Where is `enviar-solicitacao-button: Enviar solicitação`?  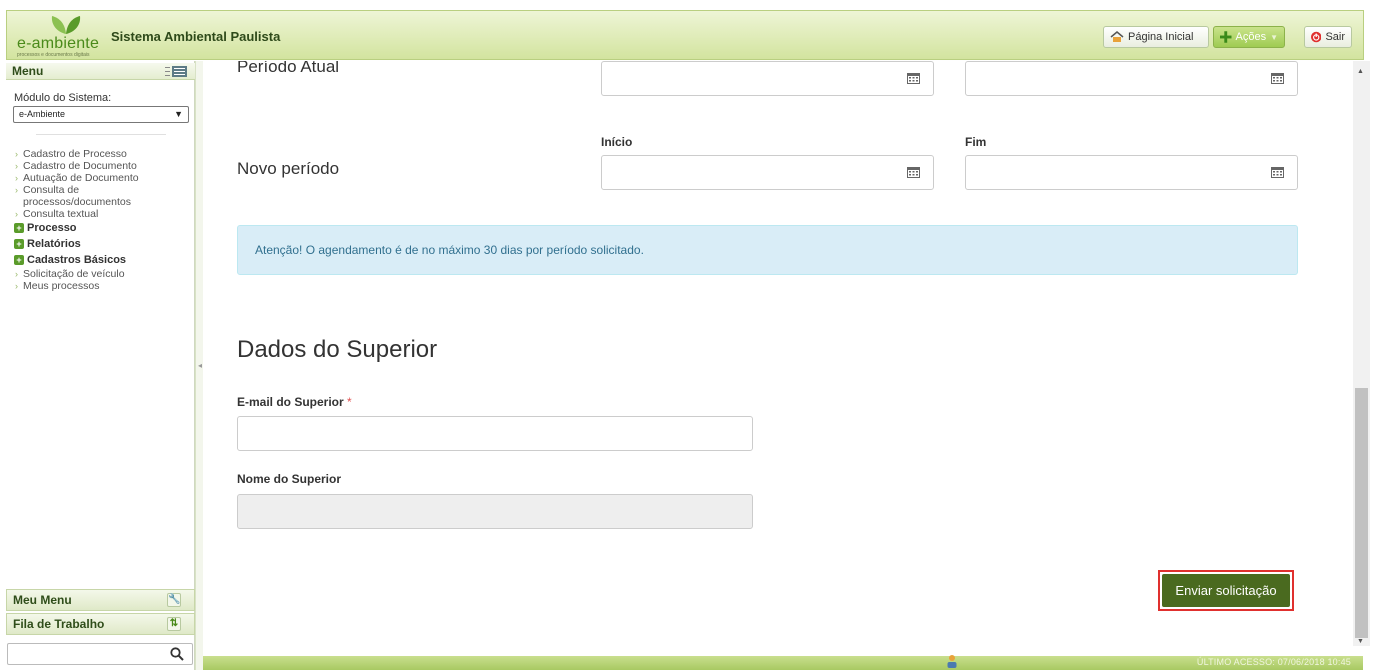
enviar-solicitacao-button: Enviar solicitação is located at coordinates (1226, 590).